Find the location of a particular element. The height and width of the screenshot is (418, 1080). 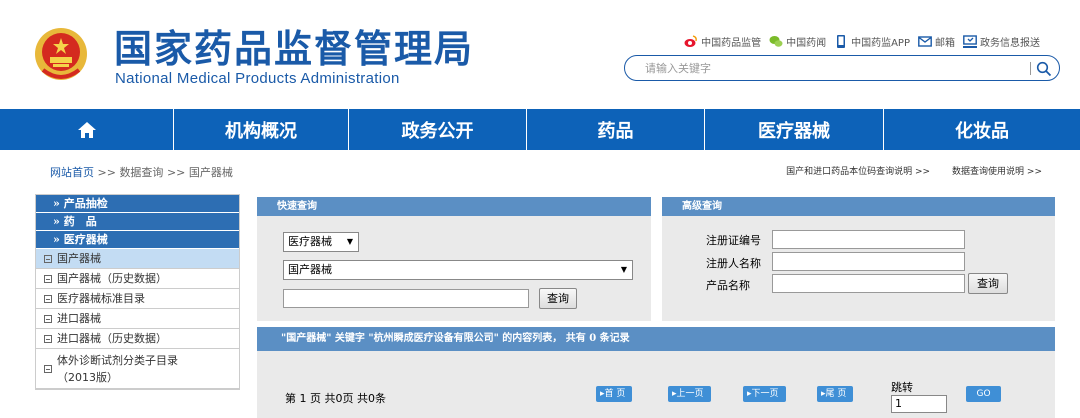

site-title-en: National Medical Products Administration is located at coordinates (257, 78).